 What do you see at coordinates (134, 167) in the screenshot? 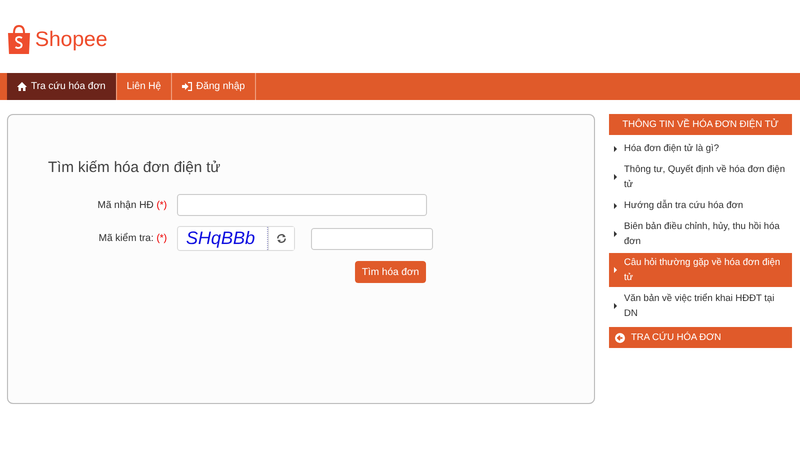
I see `form-title: Tìm kiếm hóa đơn điện tử` at bounding box center [134, 167].